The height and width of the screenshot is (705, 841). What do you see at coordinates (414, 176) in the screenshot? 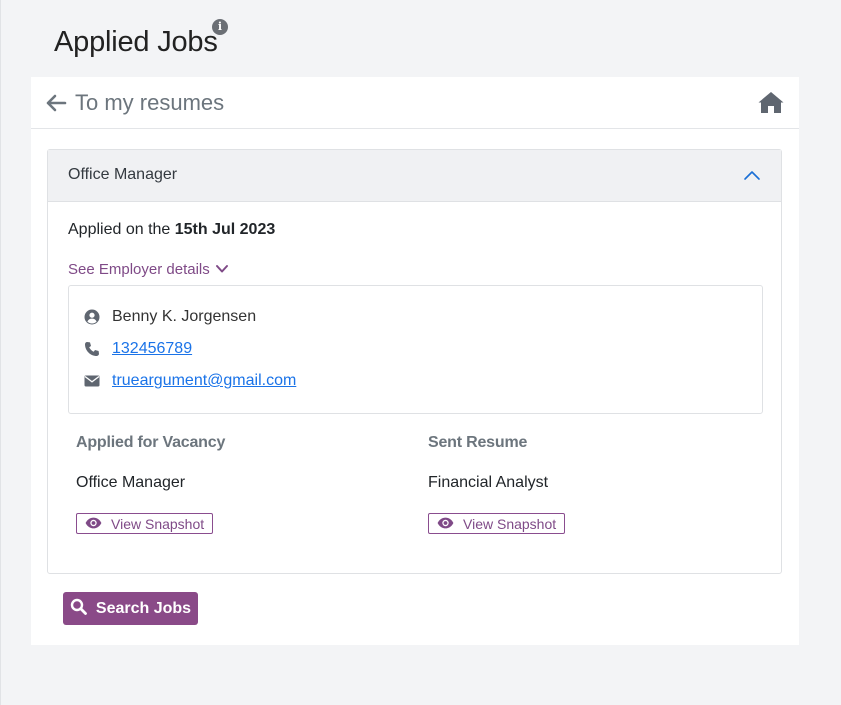
I see `application-card-header: Office Manager` at bounding box center [414, 176].